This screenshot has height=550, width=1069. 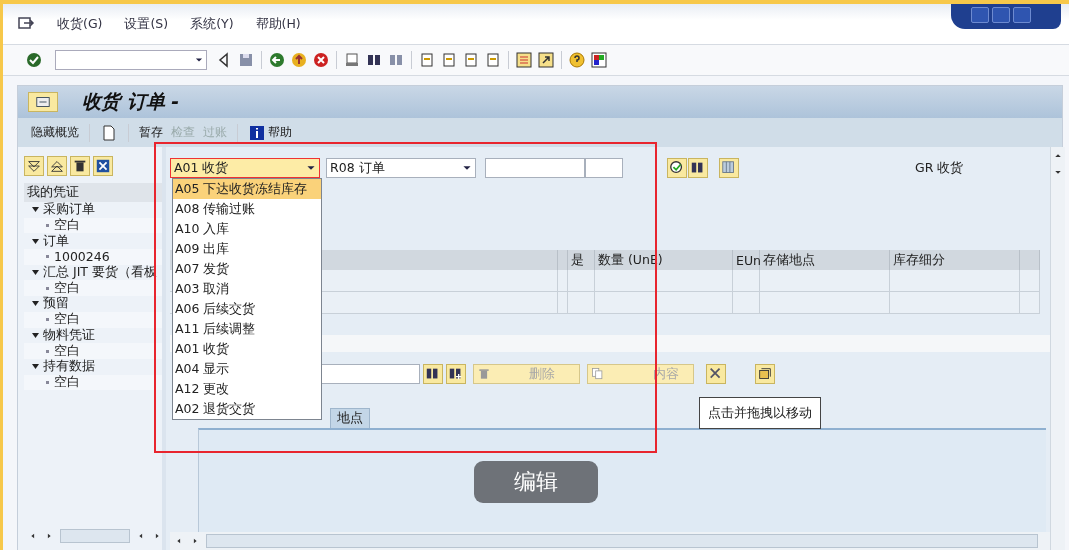 What do you see at coordinates (212, 24) in the screenshot?
I see `menu-item: 系统(Y)` at bounding box center [212, 24].